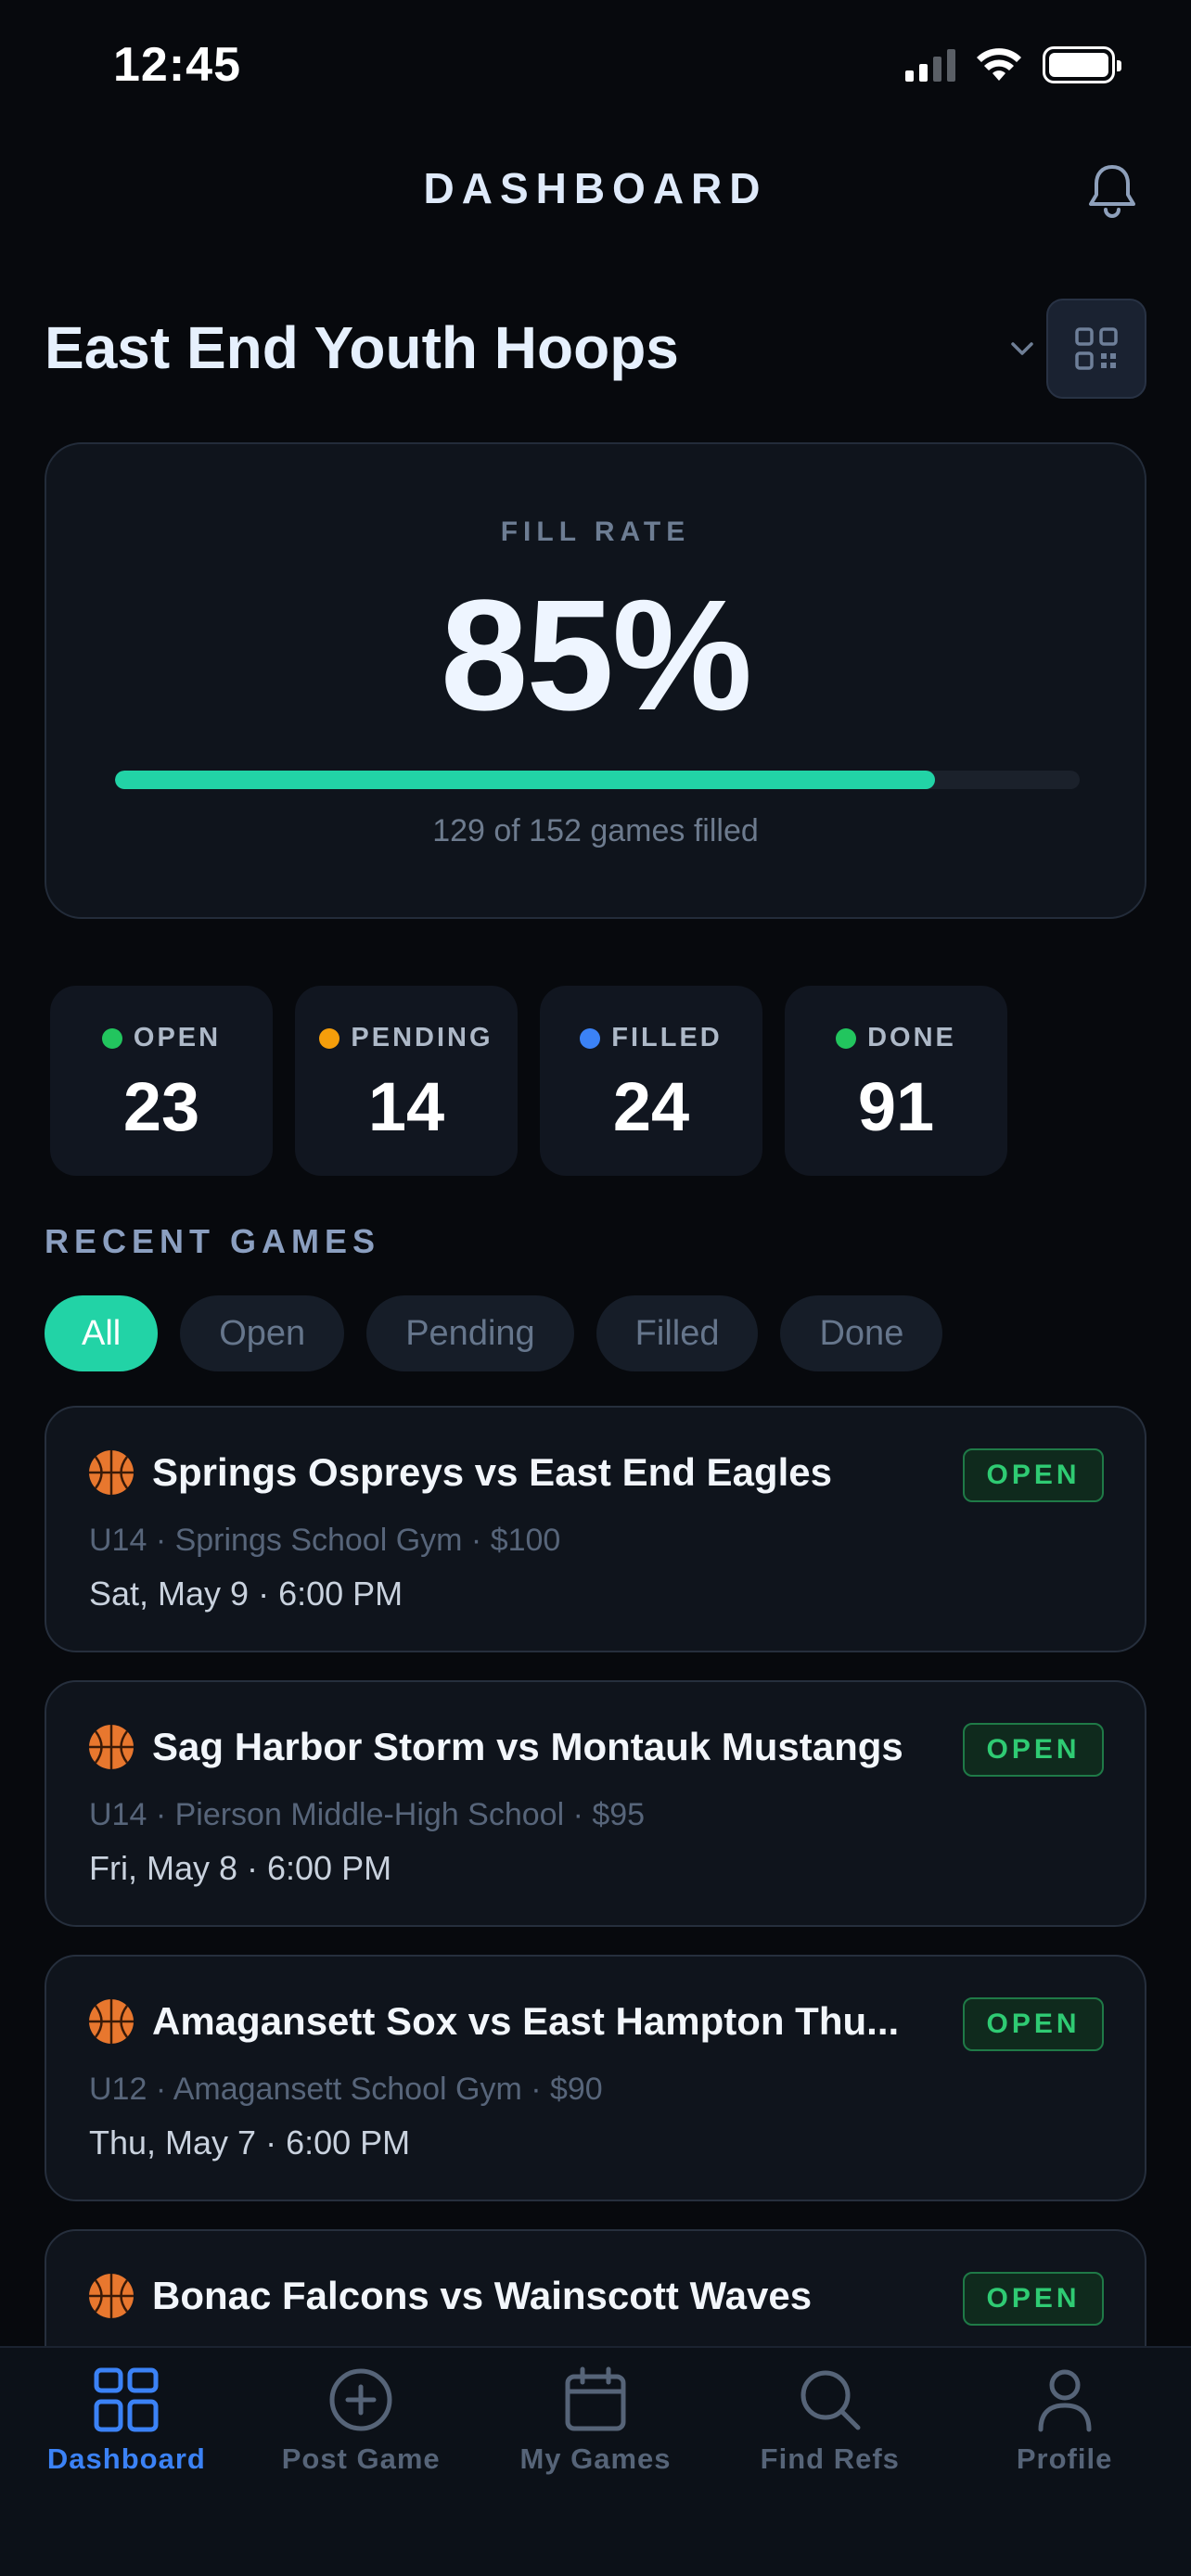 The image size is (1191, 2576). Describe the element at coordinates (527, 1746) in the screenshot. I see `game-title: Sag Harbor Storm vs Montauk Mustangs` at that location.